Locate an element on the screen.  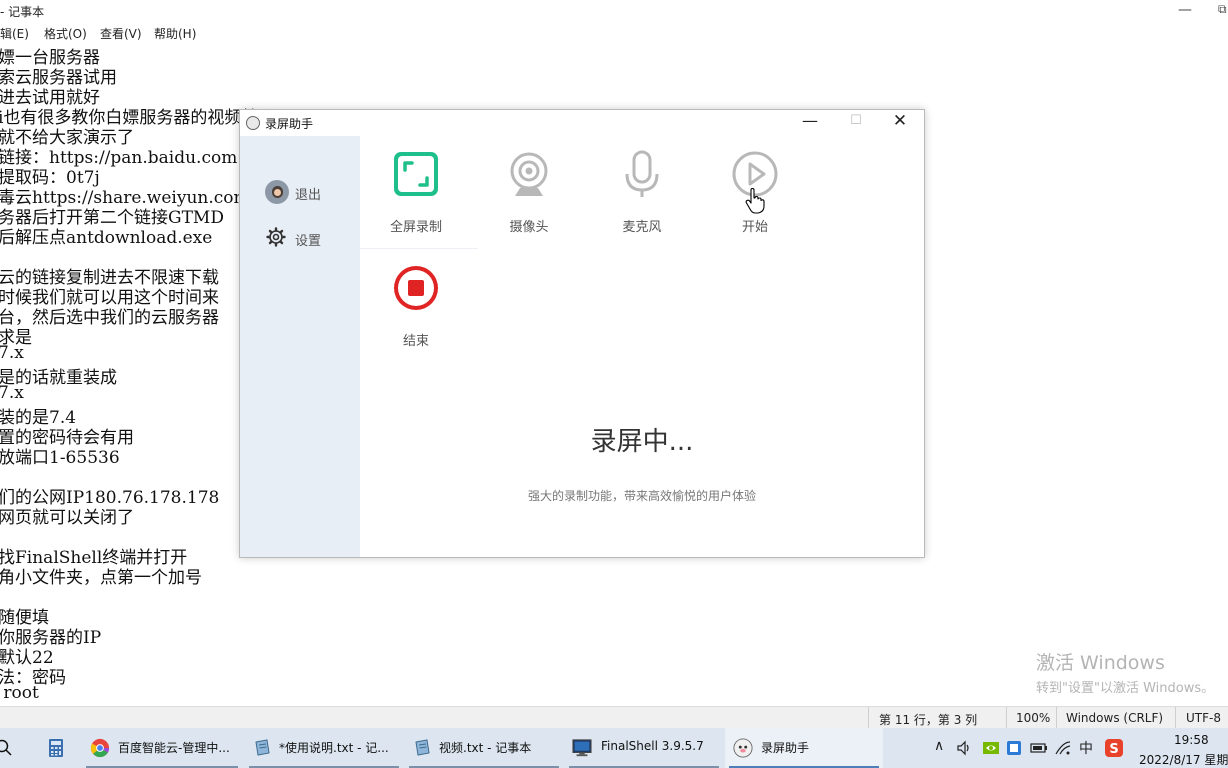
recorder-minimize-button: — is located at coordinates (810, 122).